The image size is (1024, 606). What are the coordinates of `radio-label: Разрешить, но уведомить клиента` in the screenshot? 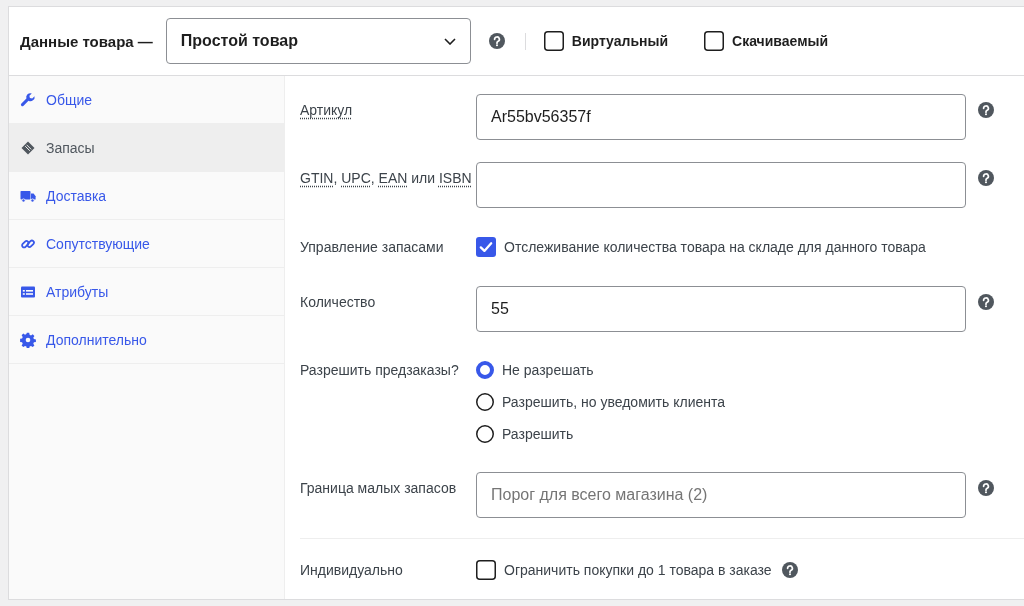 It's located at (614, 402).